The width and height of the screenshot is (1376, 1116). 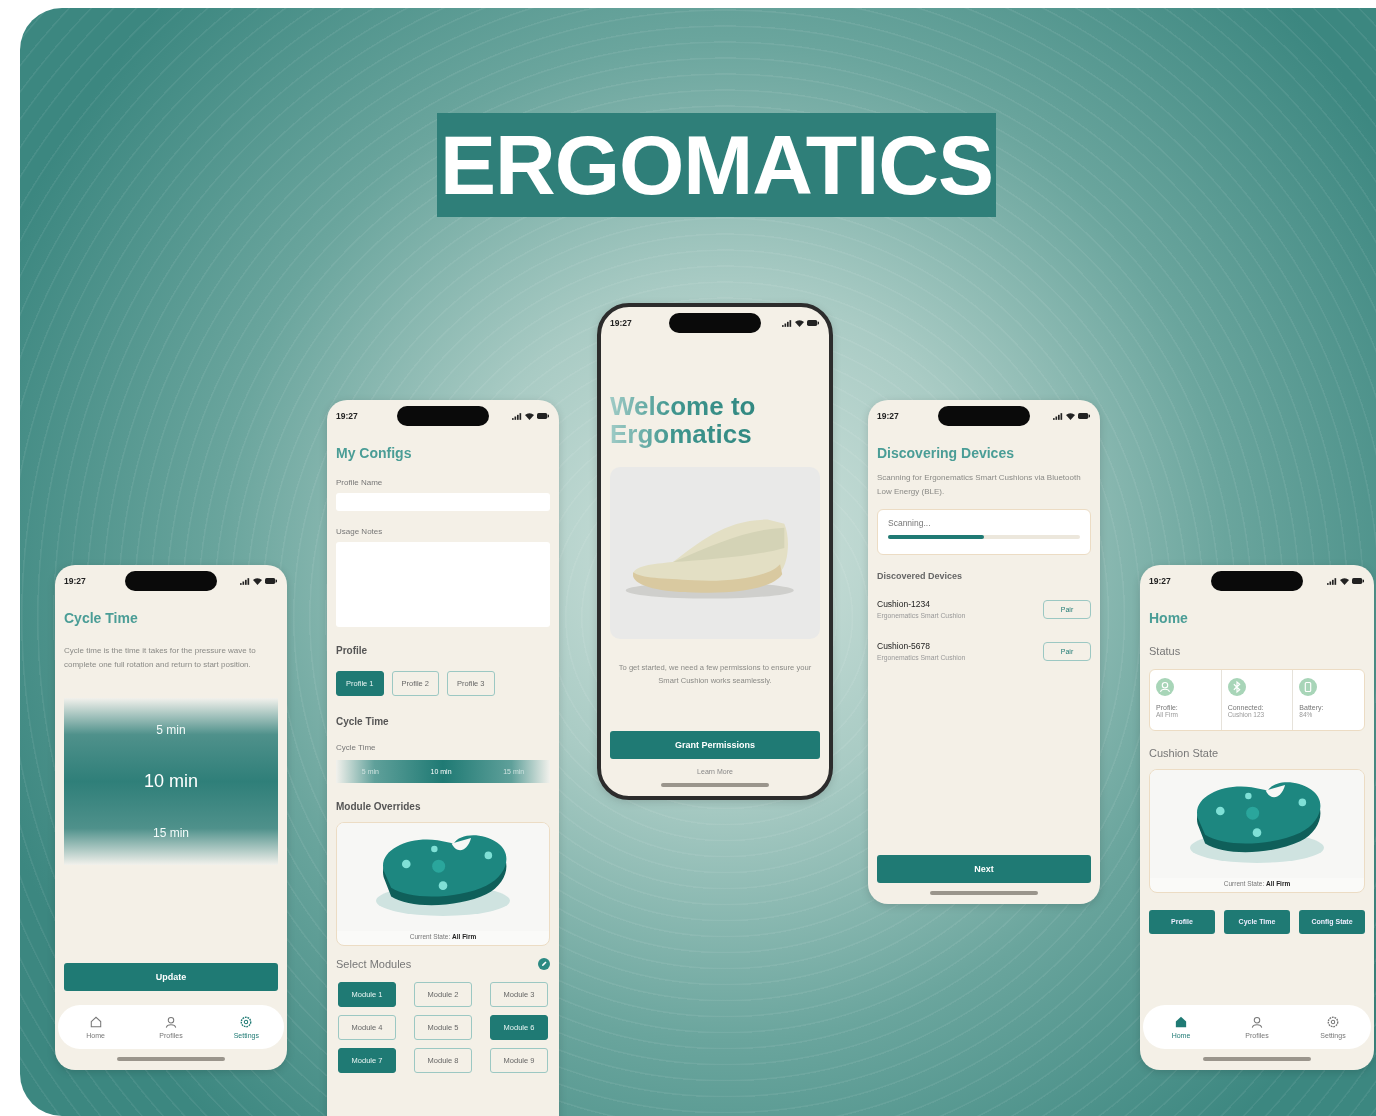 I want to click on section-heading: Status, so click(x=1165, y=651).